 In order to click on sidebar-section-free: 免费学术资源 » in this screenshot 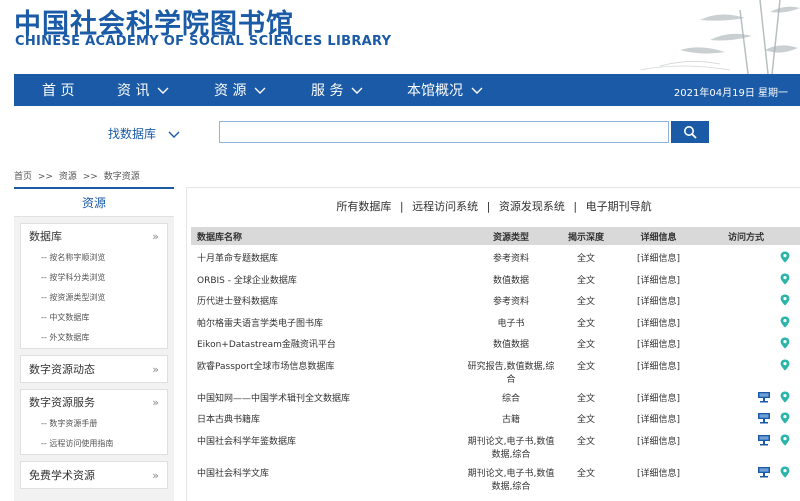, I will do `click(94, 475)`.